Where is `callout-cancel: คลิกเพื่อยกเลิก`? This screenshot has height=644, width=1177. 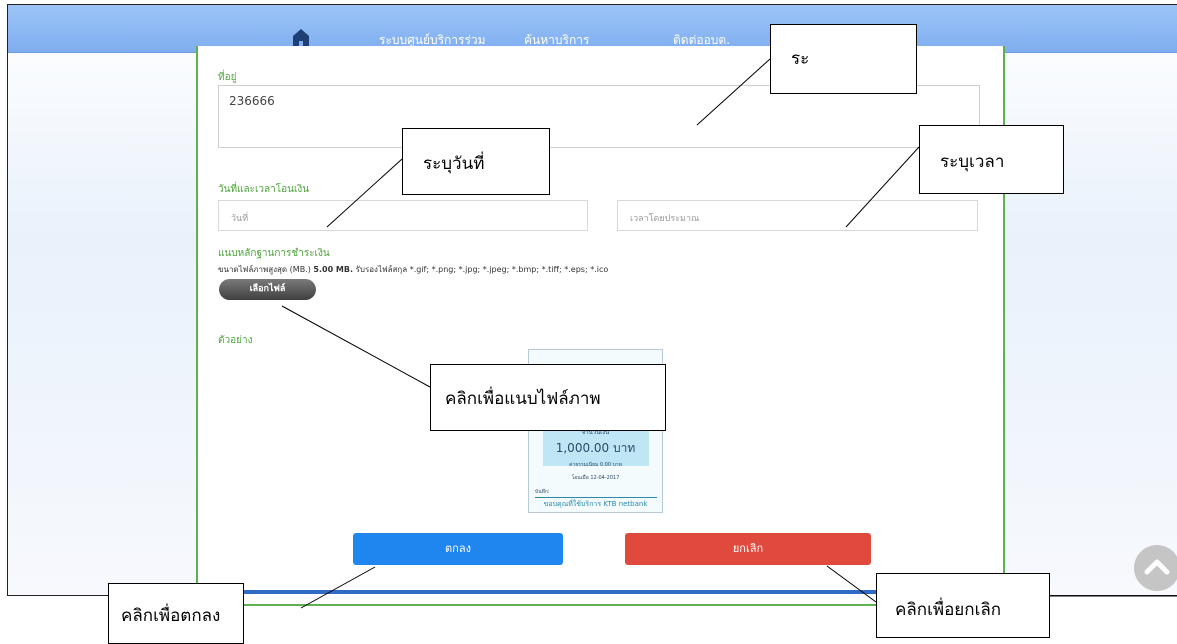
callout-cancel: คลิกเพื่อยกเลิก is located at coordinates (963, 605).